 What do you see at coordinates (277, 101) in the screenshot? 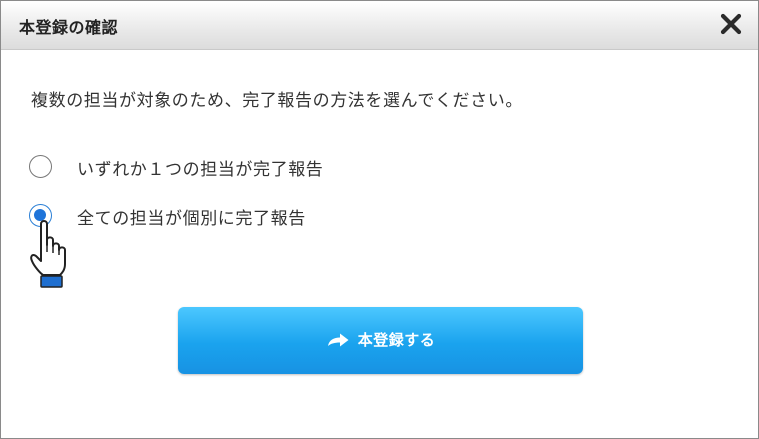
I see `dialog-message: 複数の担当が対象のため、完了報告の方法を選んでください。` at bounding box center [277, 101].